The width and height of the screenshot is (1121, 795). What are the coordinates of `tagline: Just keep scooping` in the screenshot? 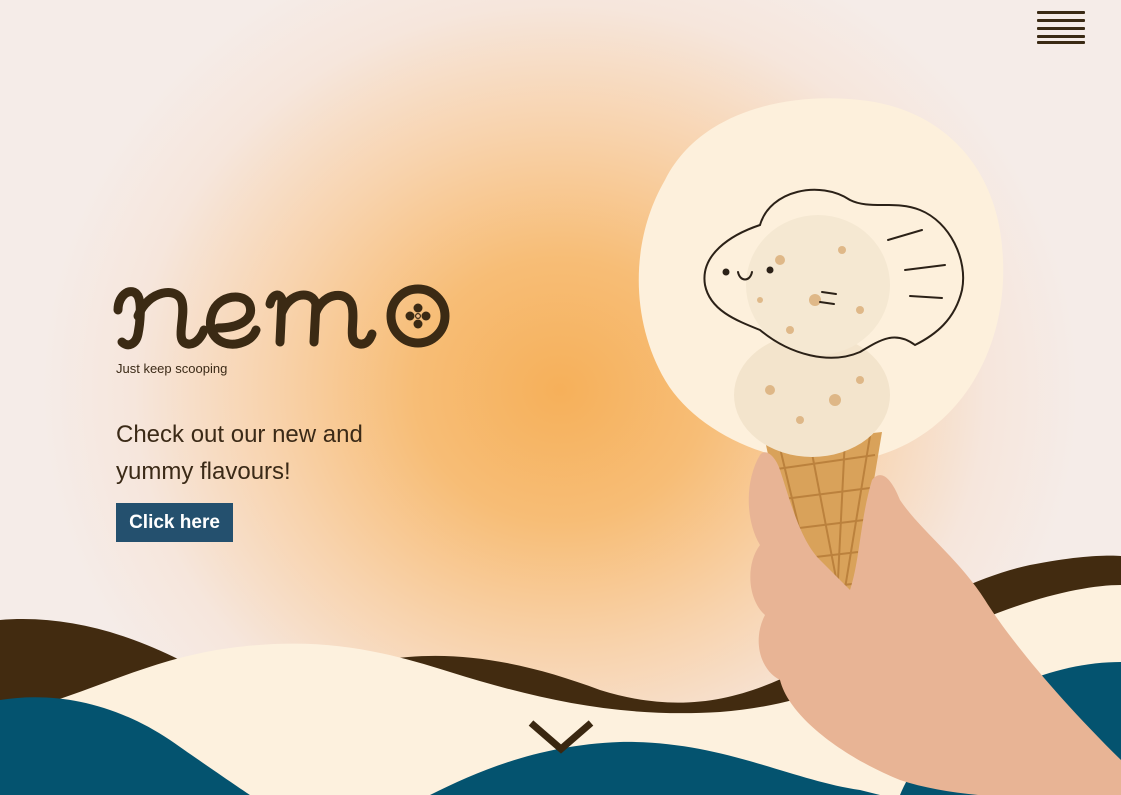 It's located at (172, 368).